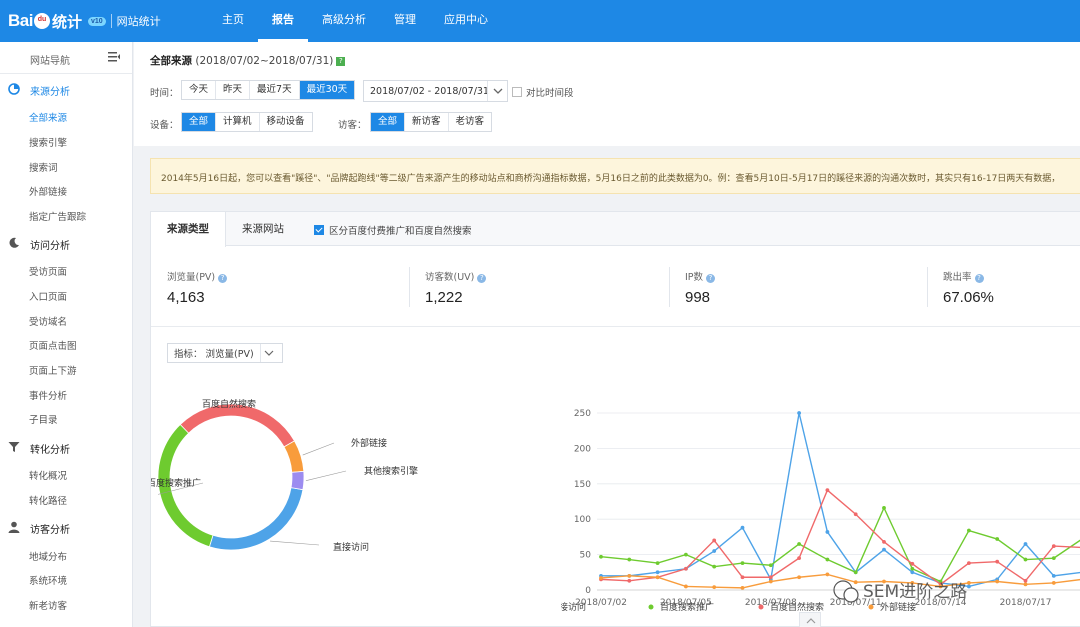 This screenshot has width=1080, height=627. I want to click on time-last30-button: 最近30天, so click(327, 90).